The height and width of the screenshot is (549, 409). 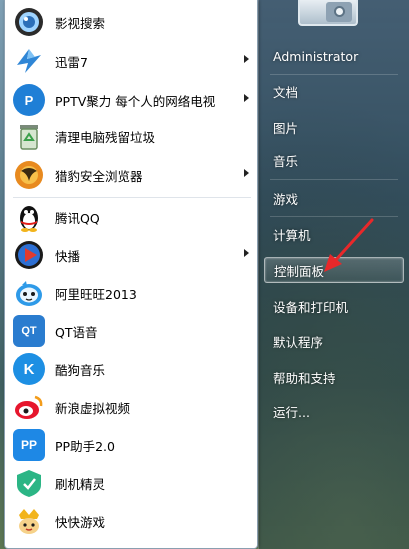 I want to click on flash-wizard-icon, so click(x=29, y=483).